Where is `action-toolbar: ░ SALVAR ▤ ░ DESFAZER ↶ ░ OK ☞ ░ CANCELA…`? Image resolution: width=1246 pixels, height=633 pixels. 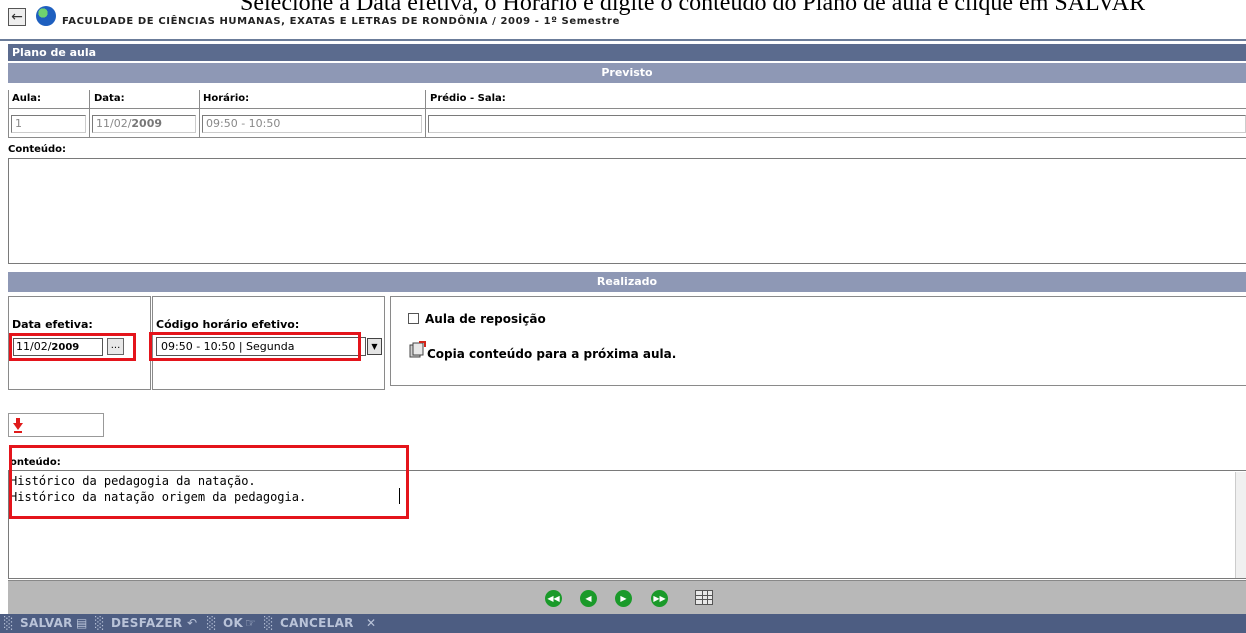 action-toolbar: ░ SALVAR ▤ ░ DESFAZER ↶ ░ OK ☞ ░ CANCELA… is located at coordinates (623, 623).